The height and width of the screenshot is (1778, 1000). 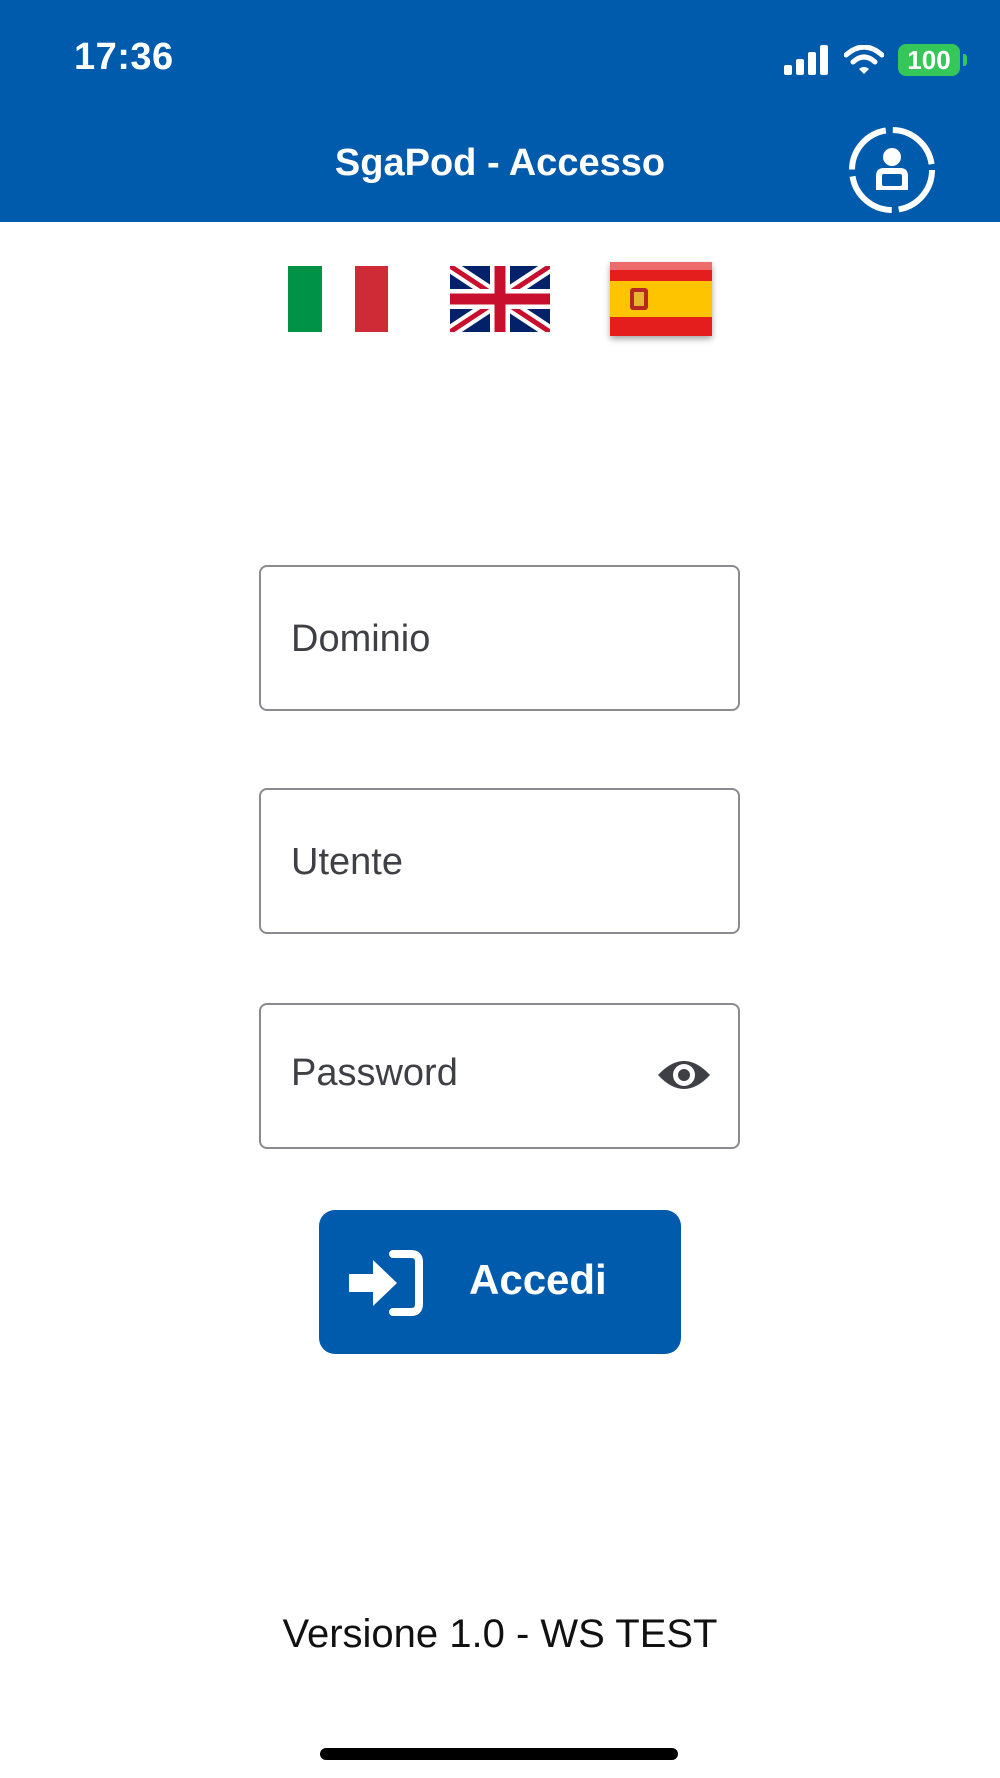 I want to click on domain-field, so click(x=499, y=638).